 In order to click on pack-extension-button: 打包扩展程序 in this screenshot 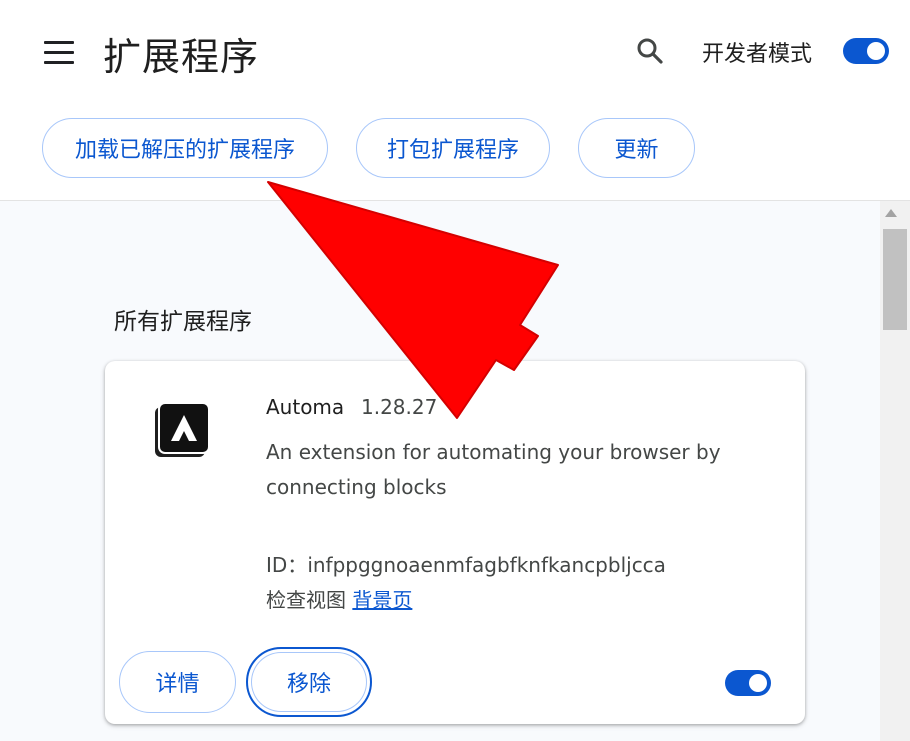, I will do `click(453, 148)`.